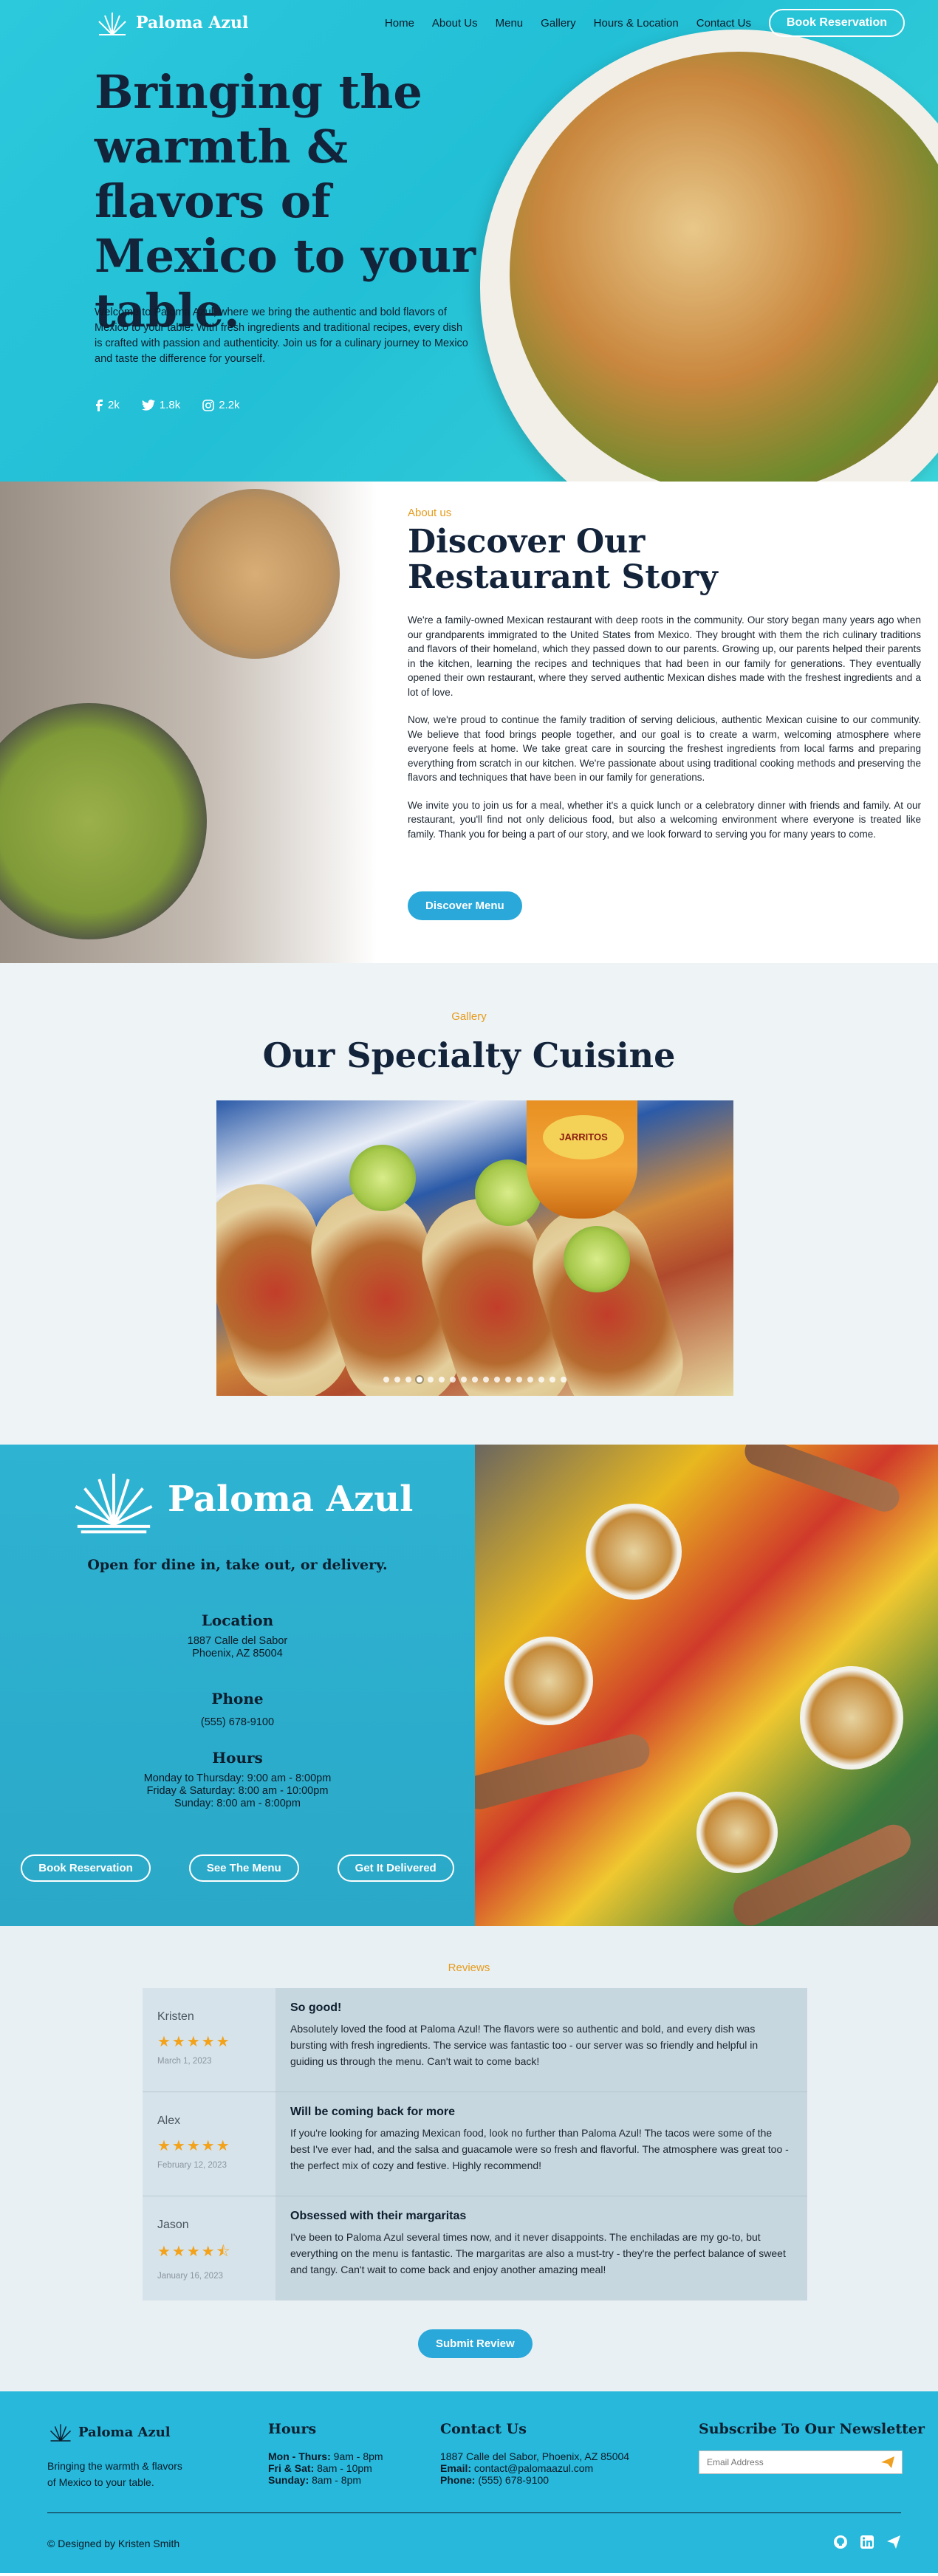  I want to click on twitter-count: 1.8k, so click(170, 405).